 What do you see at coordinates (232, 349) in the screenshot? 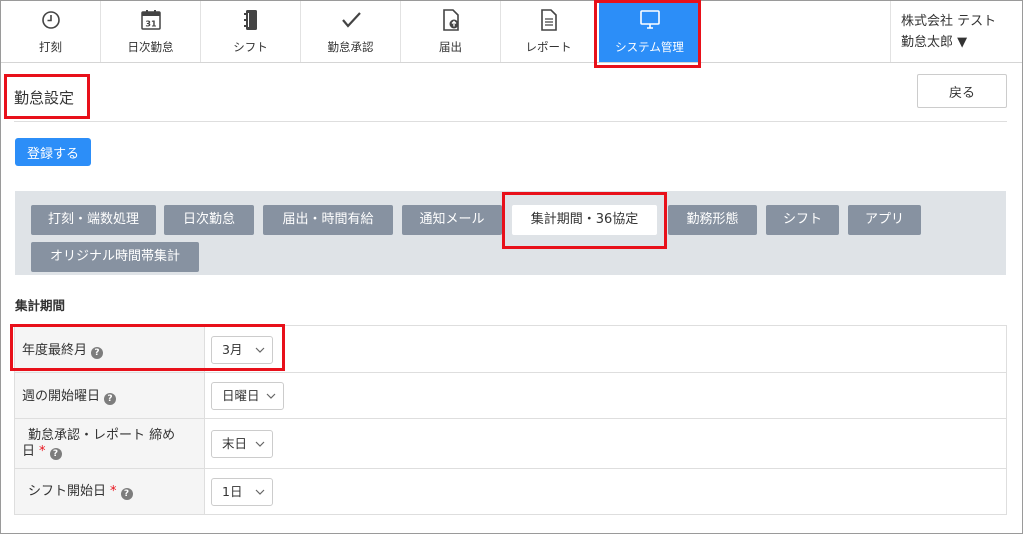
I see `select-value: 3月` at bounding box center [232, 349].